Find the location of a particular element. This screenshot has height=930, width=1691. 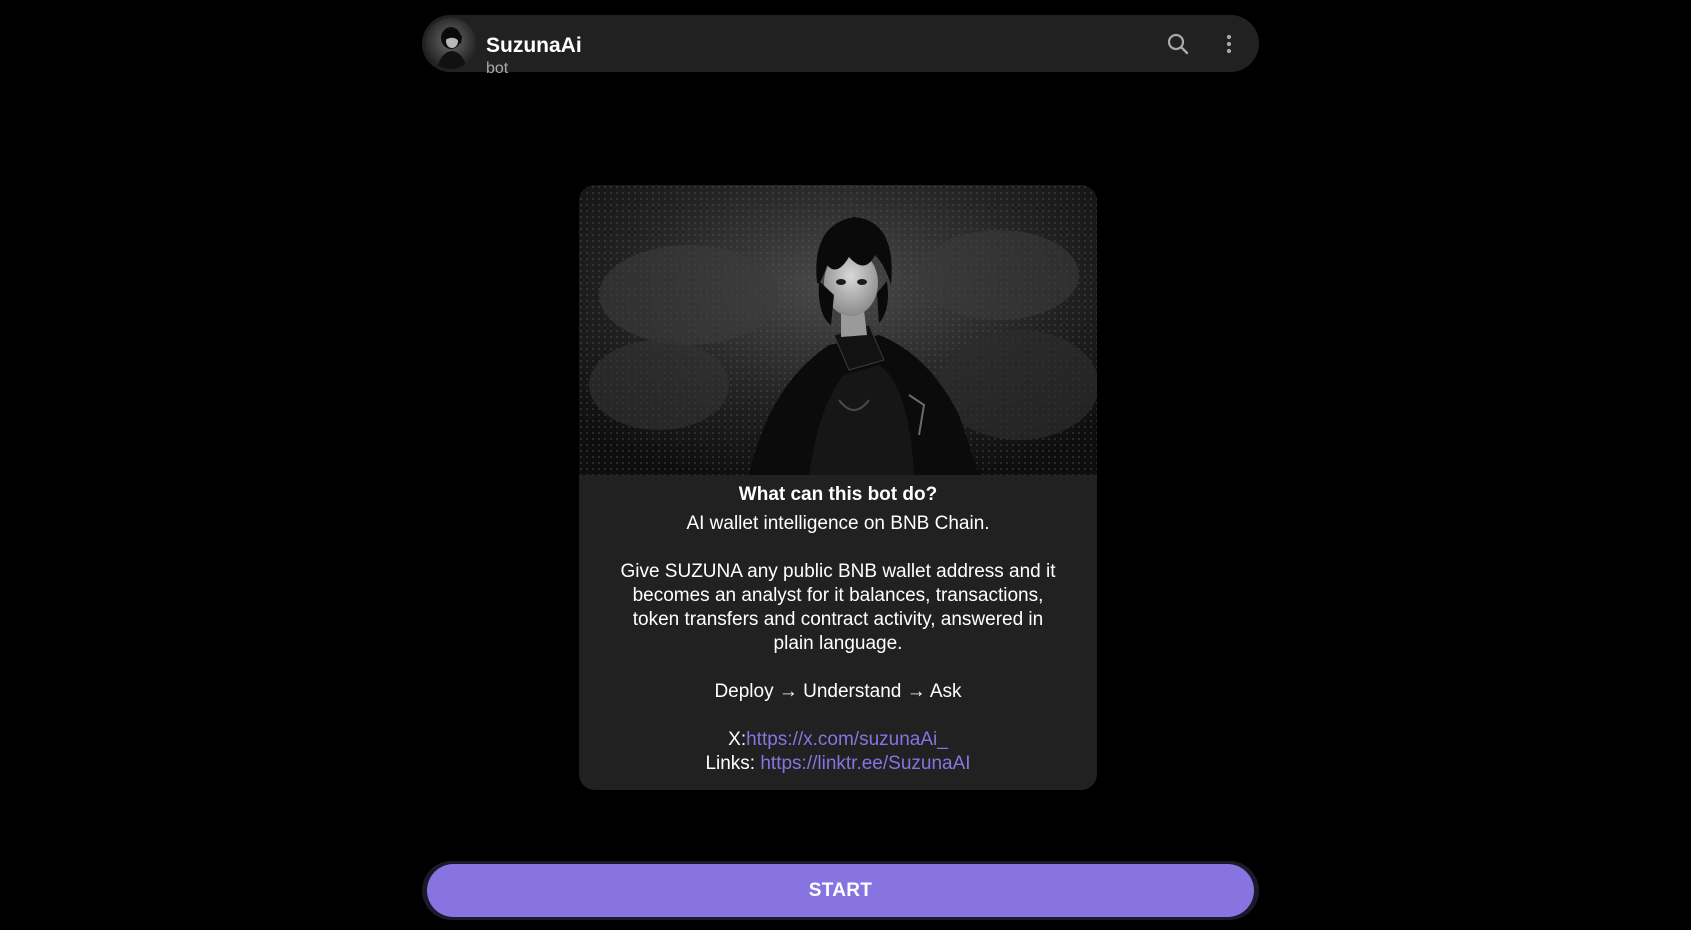

x-label: X: is located at coordinates (737, 739).